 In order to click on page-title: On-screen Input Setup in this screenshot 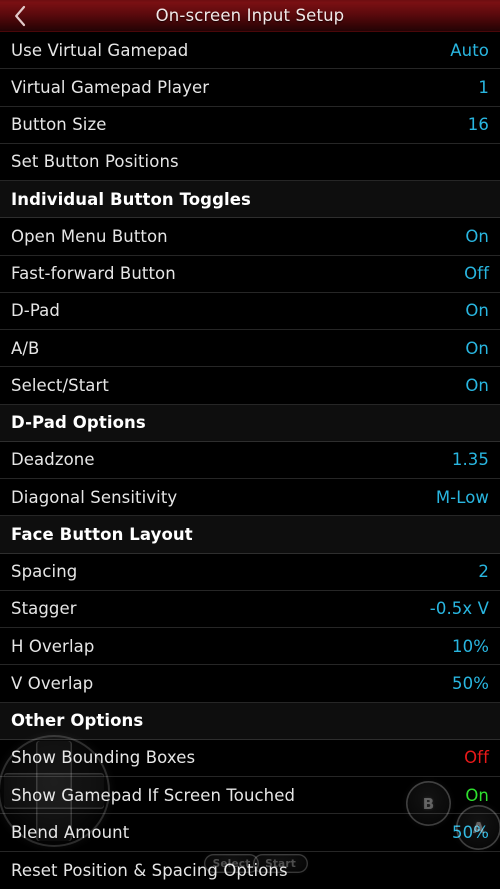, I will do `click(250, 15)`.